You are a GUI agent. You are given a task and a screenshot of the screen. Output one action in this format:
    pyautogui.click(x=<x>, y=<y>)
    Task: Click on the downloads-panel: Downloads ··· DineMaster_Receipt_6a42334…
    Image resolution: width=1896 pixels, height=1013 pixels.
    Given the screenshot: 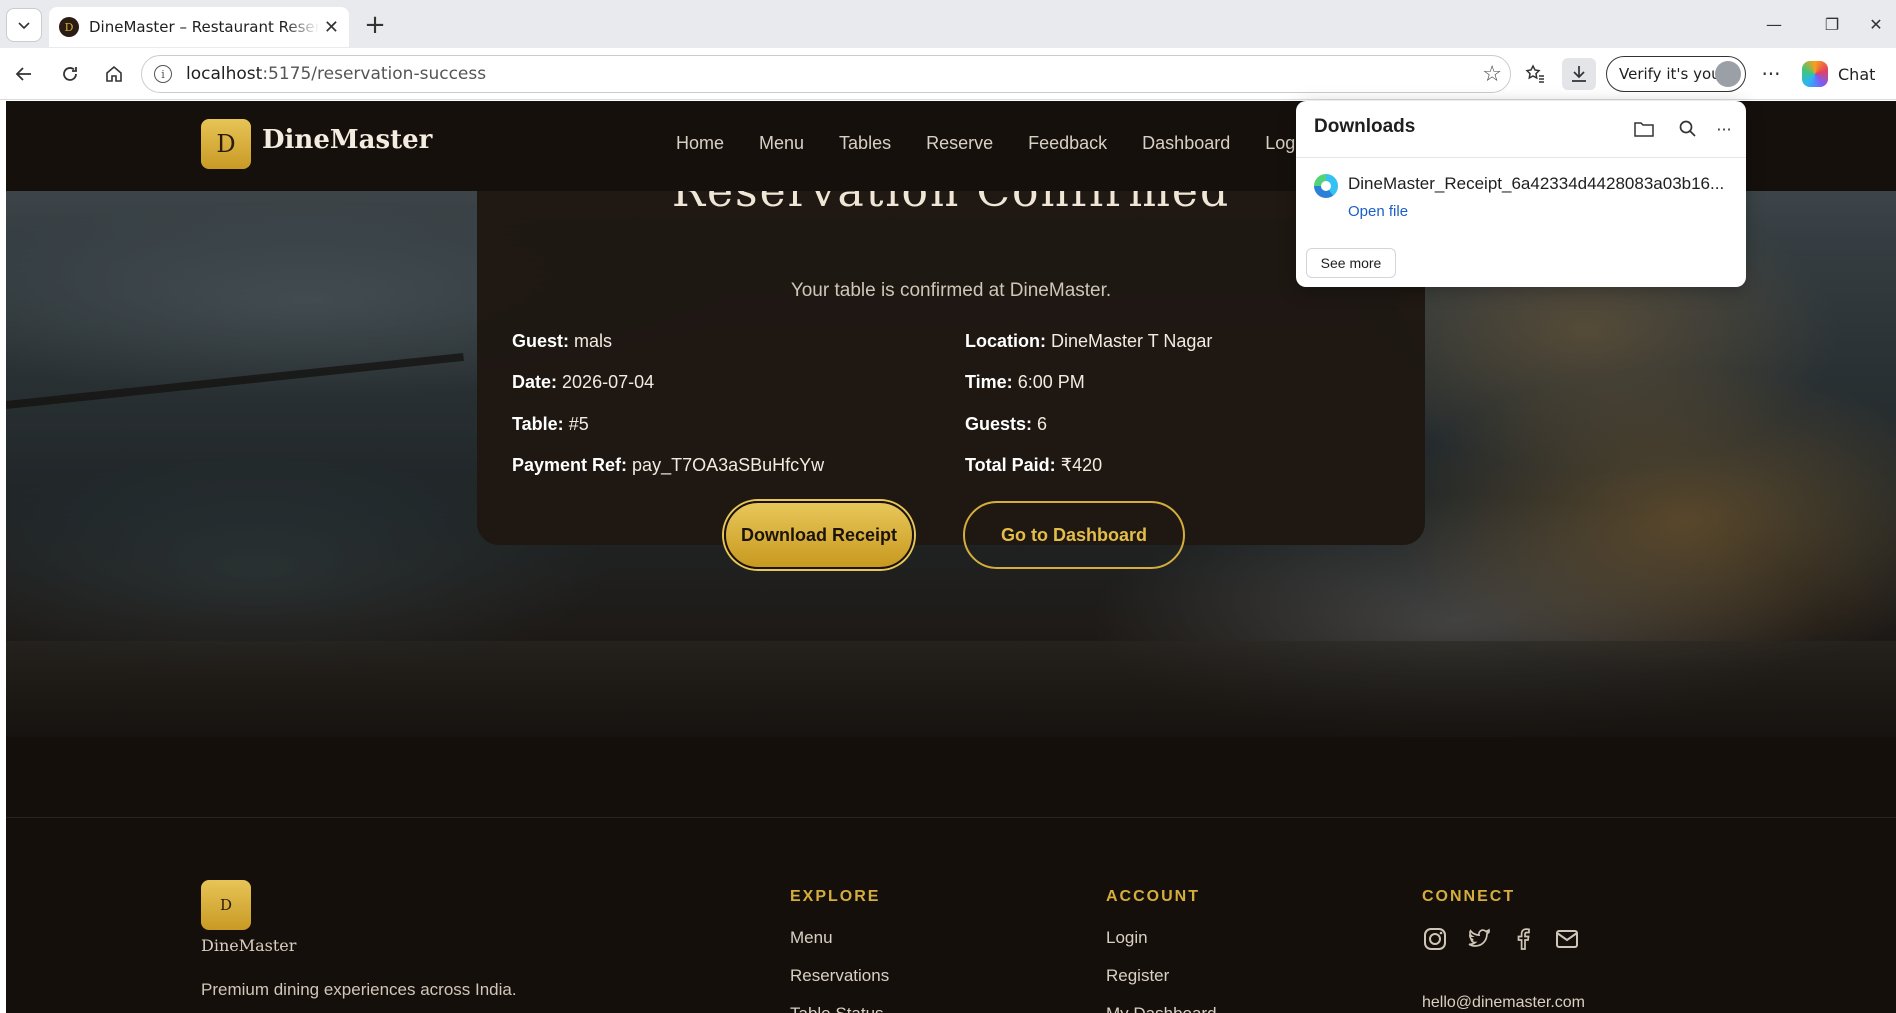 What is the action you would take?
    pyautogui.click(x=1521, y=194)
    